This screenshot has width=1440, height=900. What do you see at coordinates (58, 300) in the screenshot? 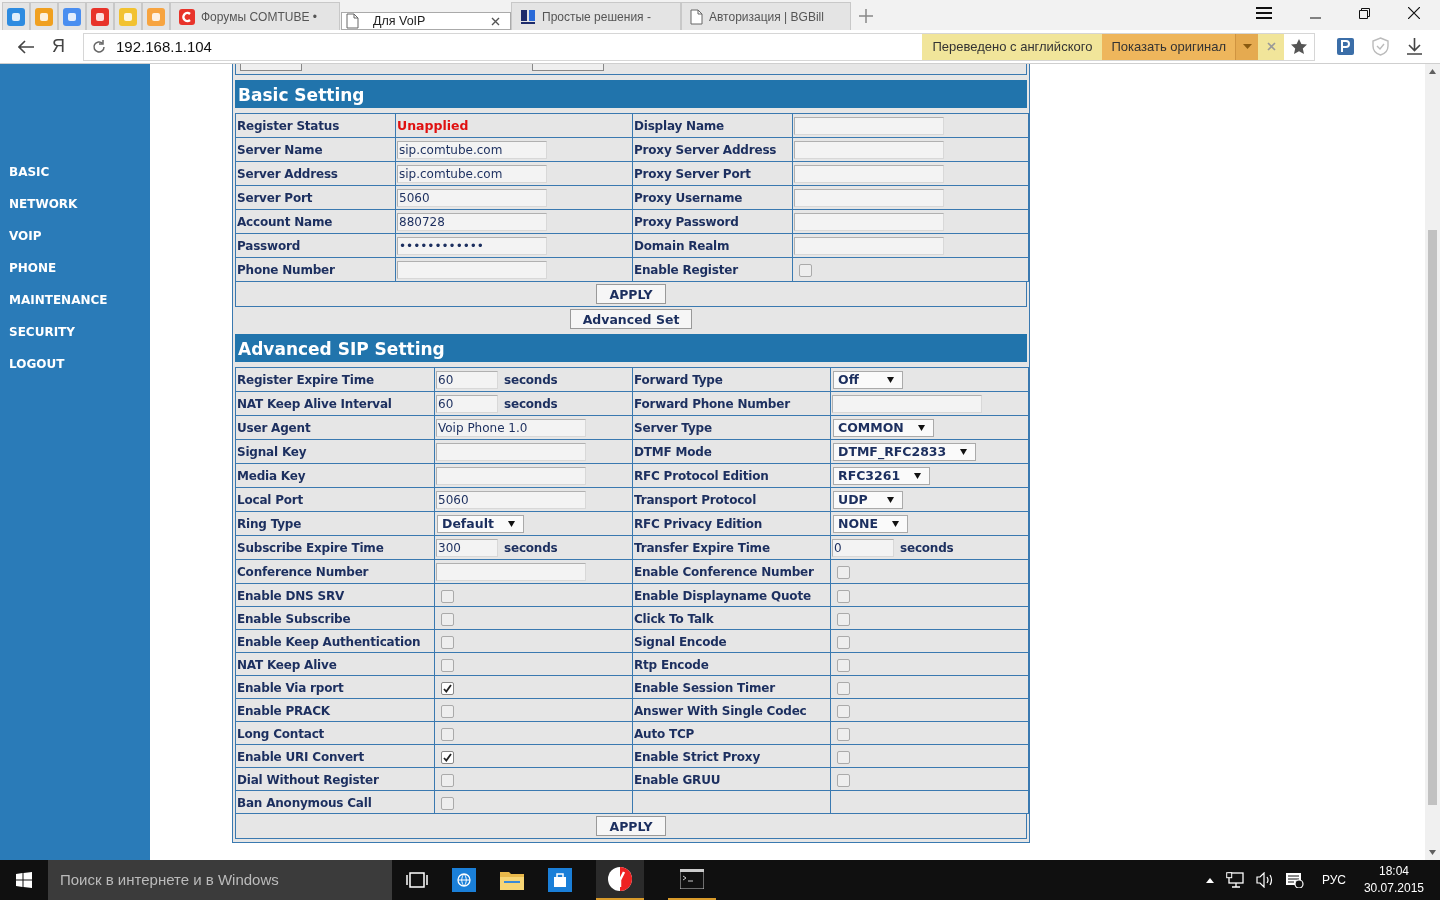
I see `sidebar-item: MAINTENANCE` at bounding box center [58, 300].